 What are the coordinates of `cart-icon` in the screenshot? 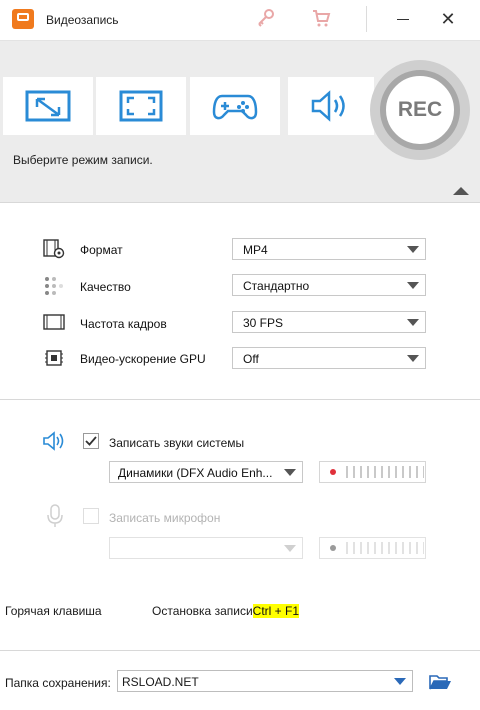 It's located at (321, 18).